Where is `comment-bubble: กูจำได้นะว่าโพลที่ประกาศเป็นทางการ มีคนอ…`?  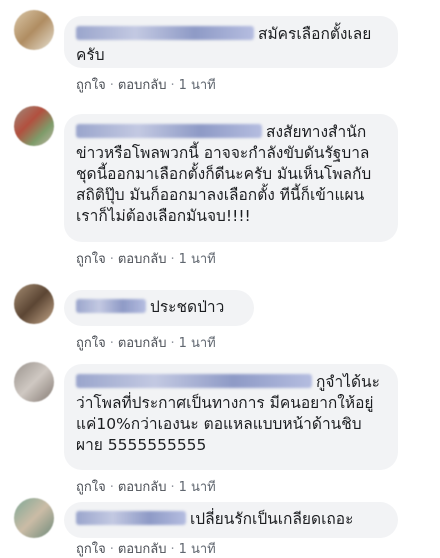
comment-bubble: กูจำได้นะว่าโพลที่ประกาศเป็นทางการ มีคนอ… is located at coordinates (231, 417).